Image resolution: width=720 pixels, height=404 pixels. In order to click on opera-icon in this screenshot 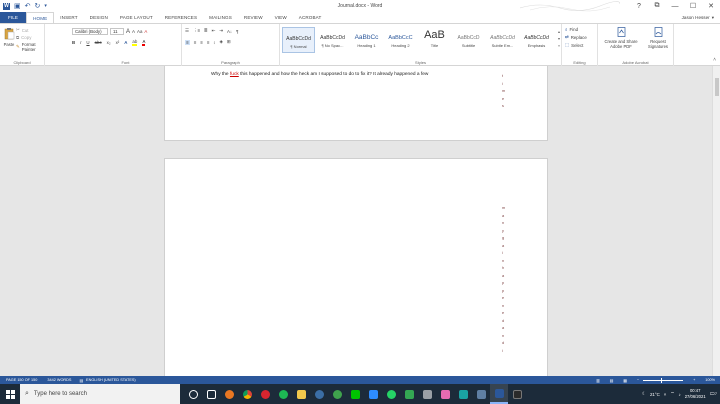, I will do `click(265, 394)`.